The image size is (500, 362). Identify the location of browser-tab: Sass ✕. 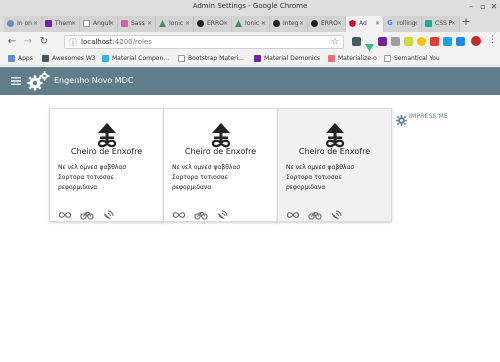
(137, 24).